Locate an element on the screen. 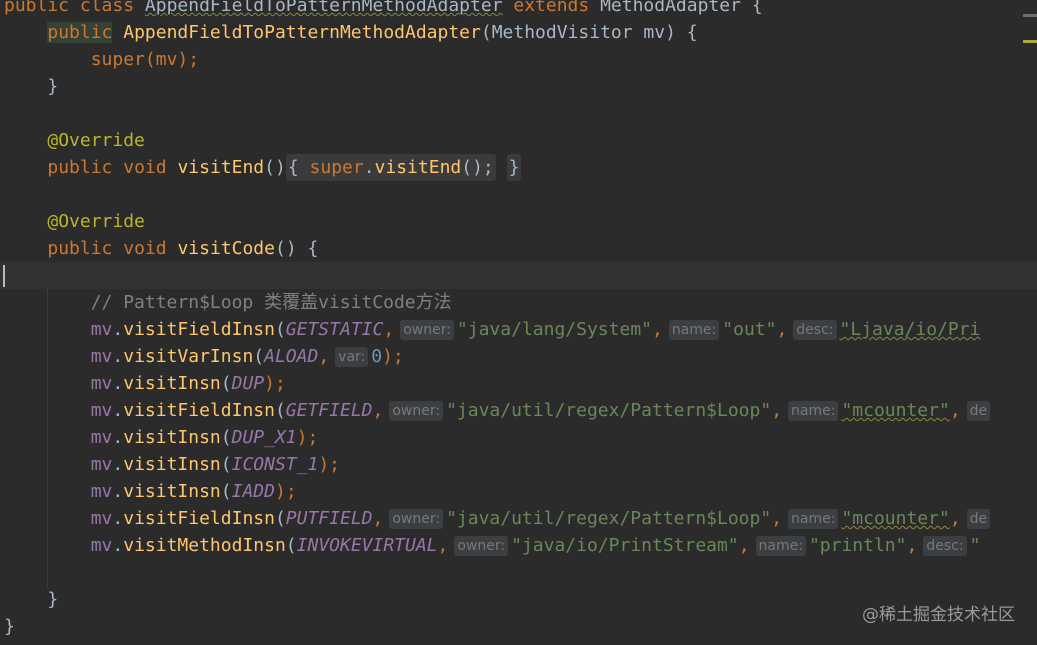  code-line-super-call: super(mv); is located at coordinates (101, 59).